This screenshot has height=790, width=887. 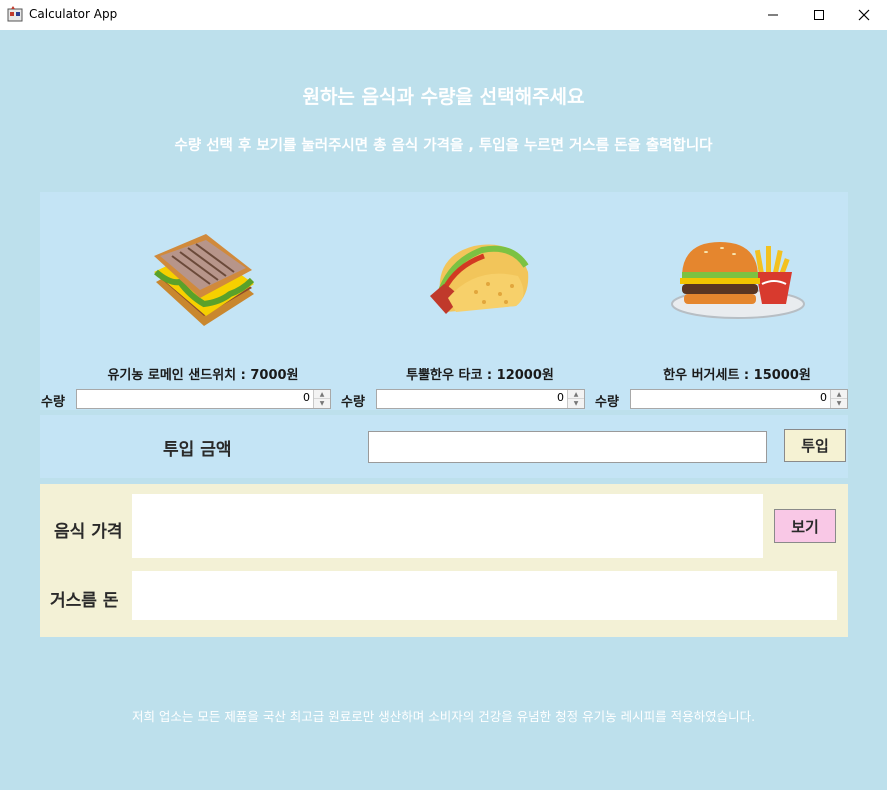 What do you see at coordinates (204, 280) in the screenshot?
I see `sandwich-icon` at bounding box center [204, 280].